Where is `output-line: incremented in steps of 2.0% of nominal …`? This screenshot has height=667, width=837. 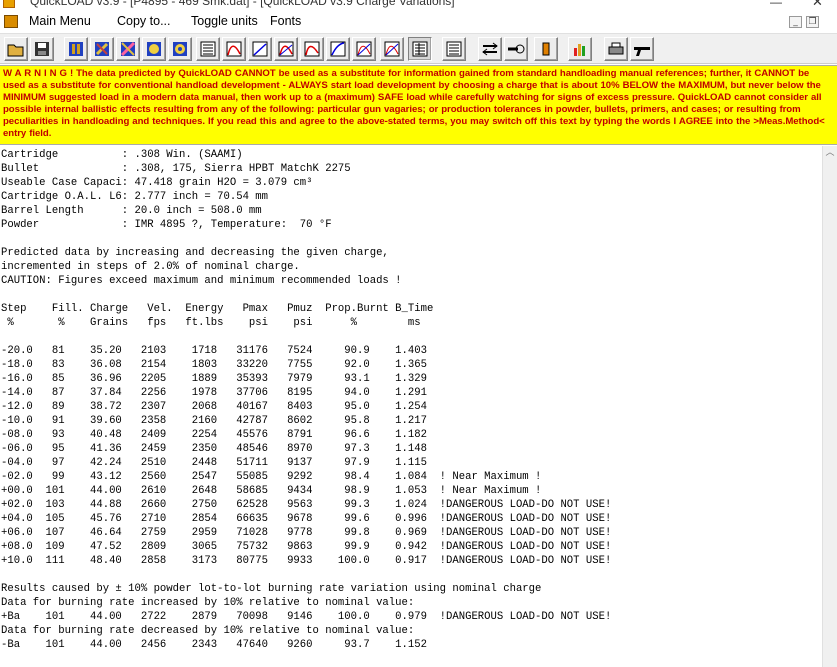 output-line: incremented in steps of 2.0% of nominal … is located at coordinates (150, 267).